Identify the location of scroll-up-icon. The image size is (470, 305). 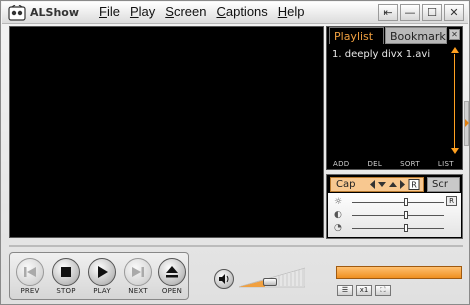
(455, 50).